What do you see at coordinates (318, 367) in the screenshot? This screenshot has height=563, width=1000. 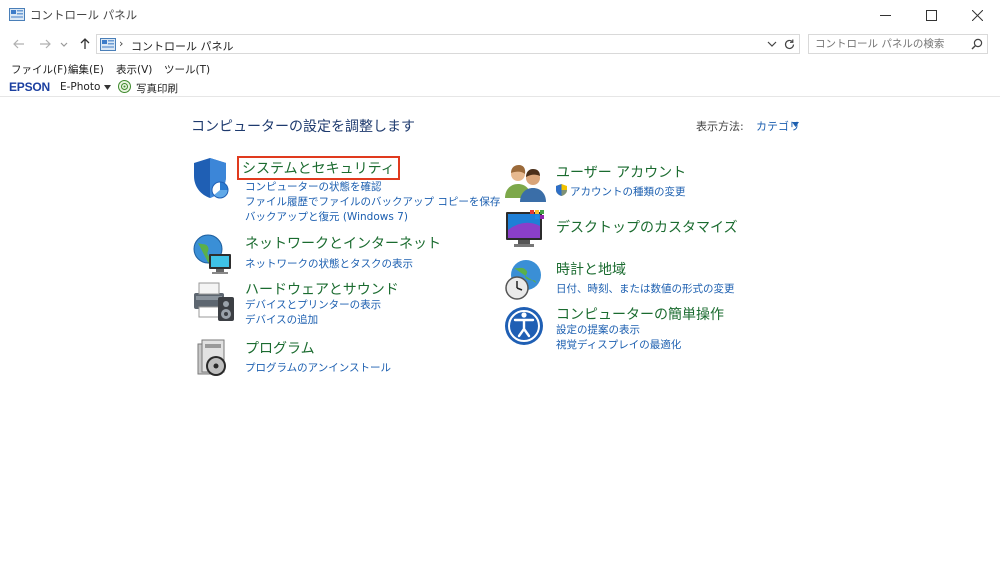 I see `link-uninstall-program: プログラムのアンインストール` at bounding box center [318, 367].